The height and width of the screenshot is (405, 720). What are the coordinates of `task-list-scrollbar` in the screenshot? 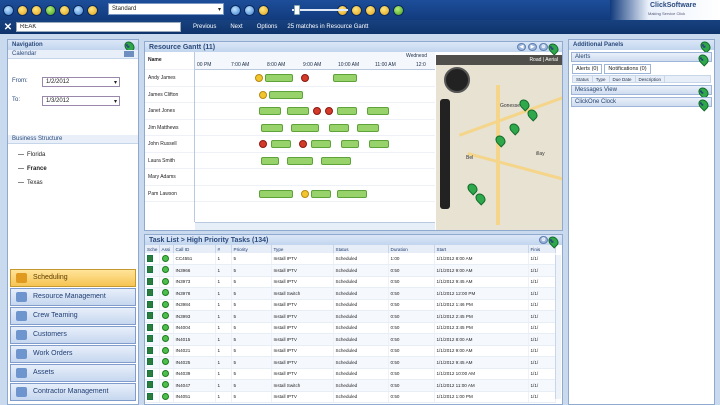 It's located at (558, 327).